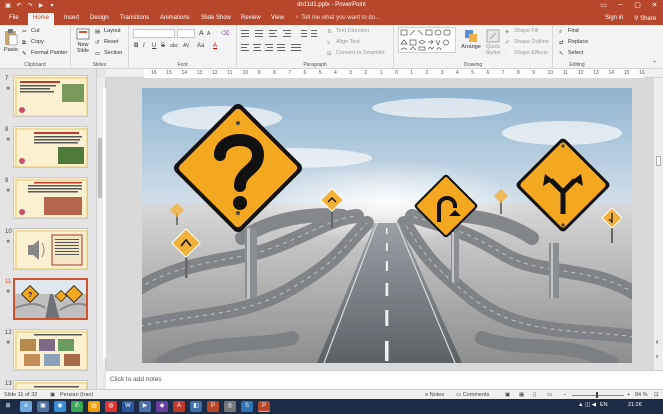 The width and height of the screenshot is (663, 414). Describe the element at coordinates (549, 395) in the screenshot. I see `slideshow-view-icon: ▭` at that location.